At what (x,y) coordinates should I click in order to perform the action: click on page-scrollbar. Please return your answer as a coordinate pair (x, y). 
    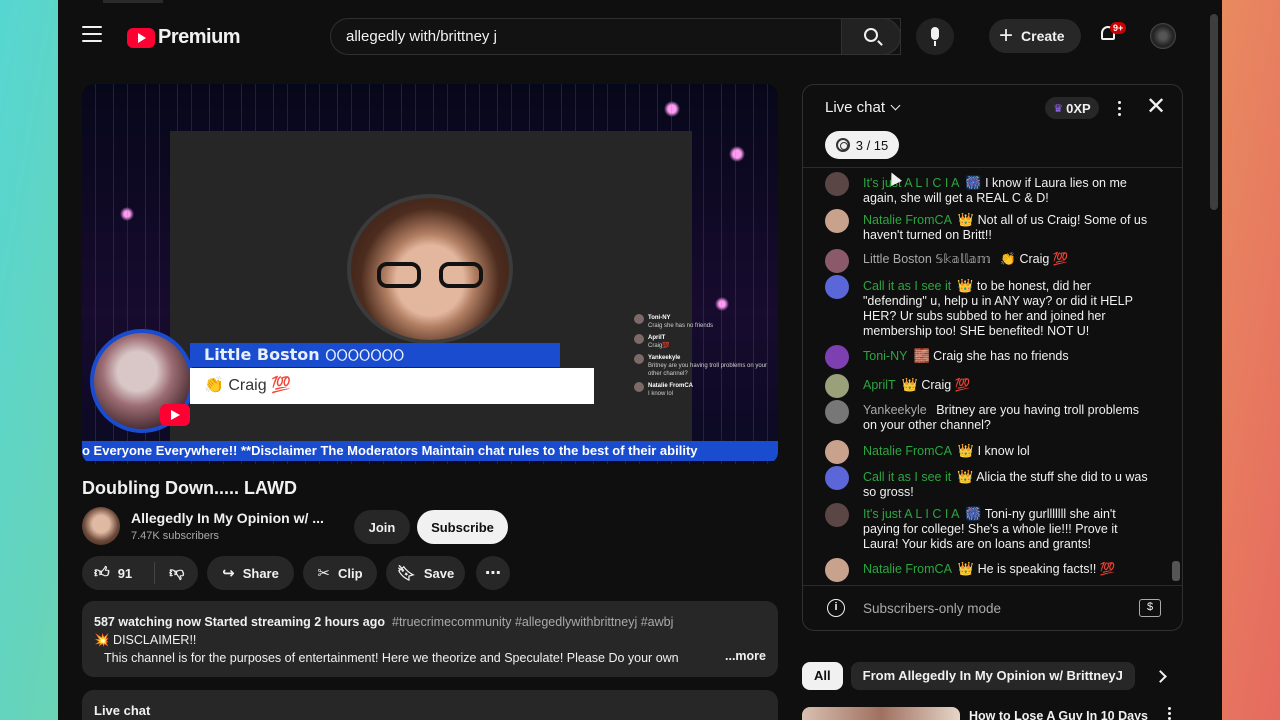
    Looking at the image, I should click on (1214, 112).